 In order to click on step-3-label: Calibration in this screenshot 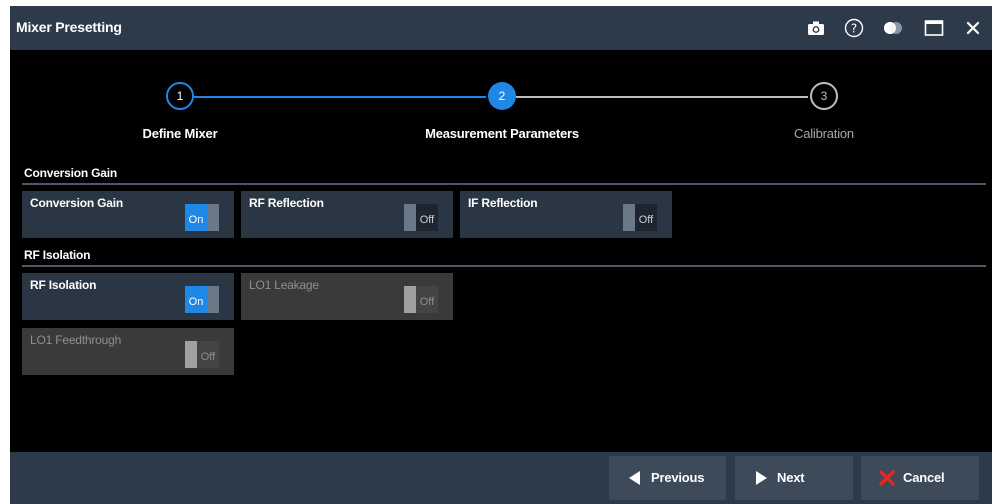, I will do `click(824, 133)`.